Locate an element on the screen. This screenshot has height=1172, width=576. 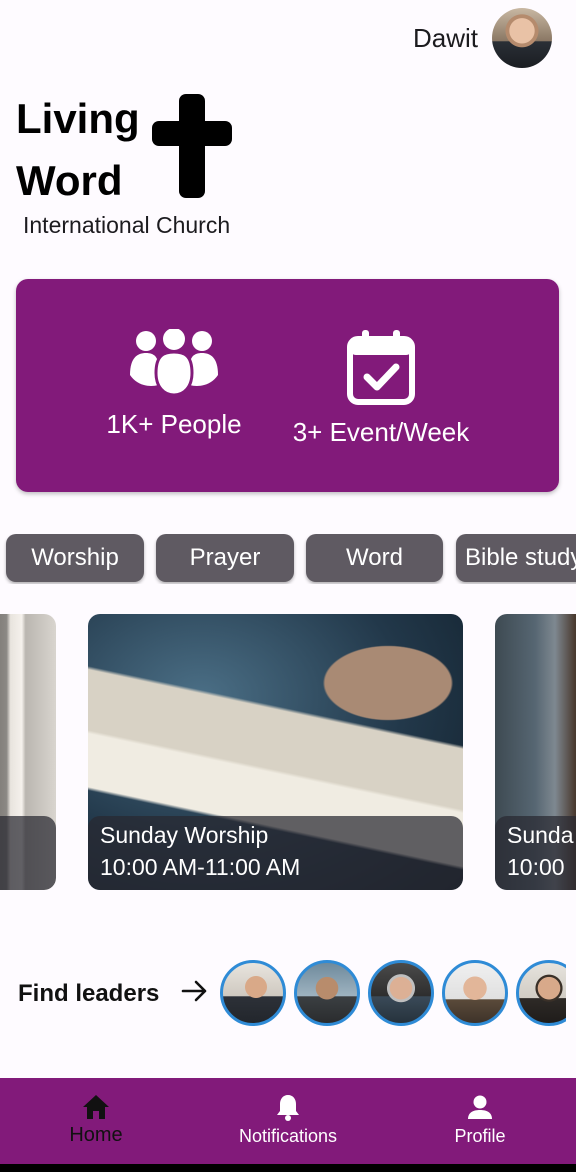
nav-home-label: Home is located at coordinates (96, 1135).